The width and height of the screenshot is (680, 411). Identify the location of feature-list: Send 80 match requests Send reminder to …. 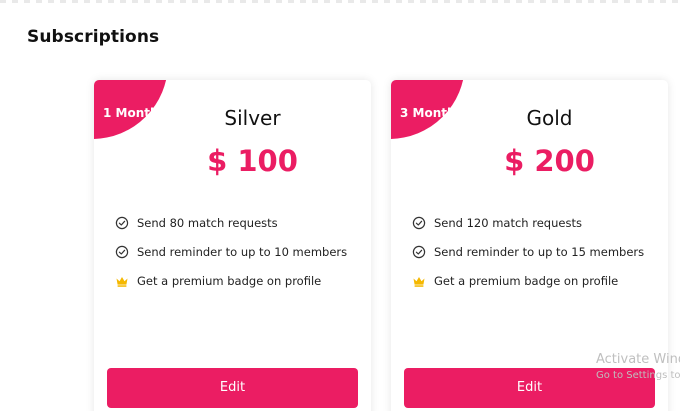
(238, 251).